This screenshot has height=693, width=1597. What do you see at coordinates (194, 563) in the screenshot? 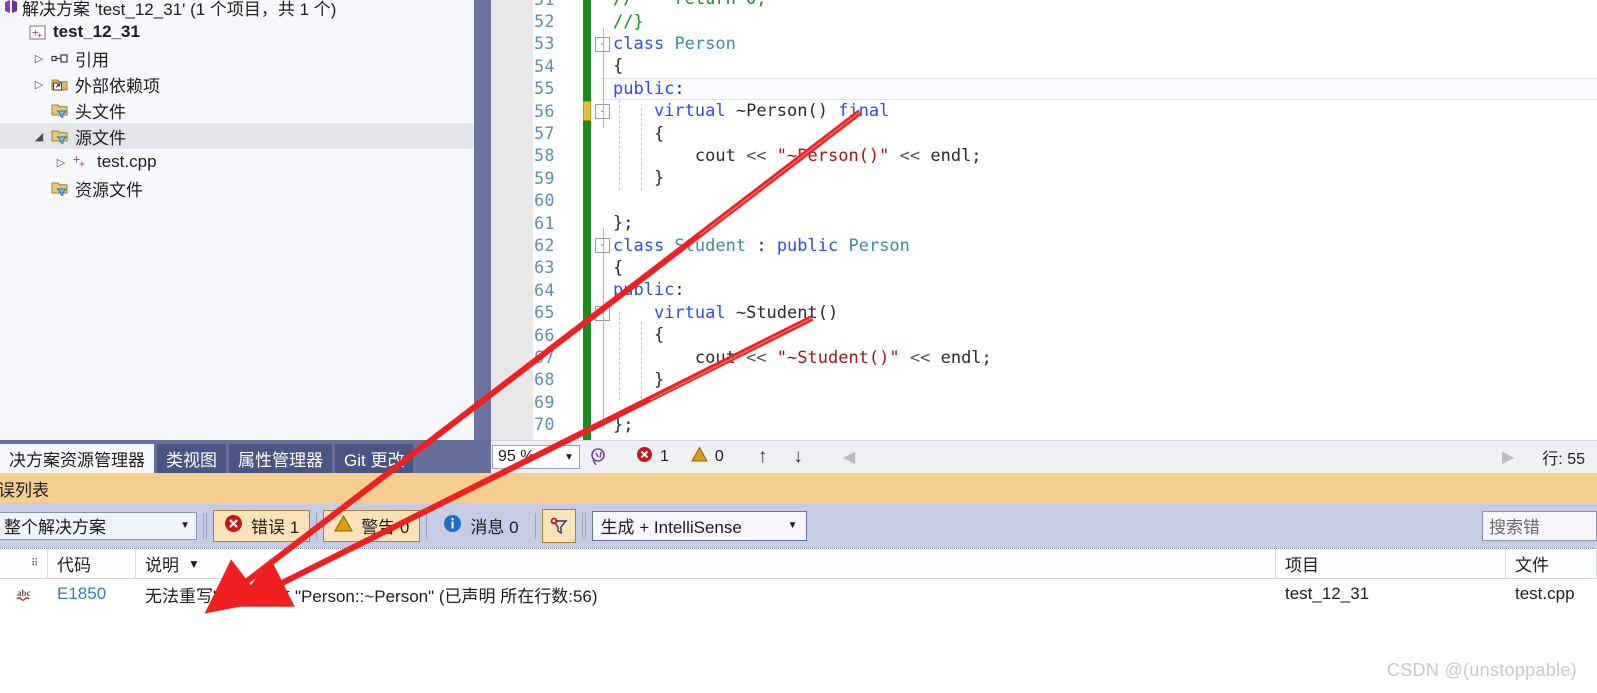
I see `sort-descending-icon: ▼` at bounding box center [194, 563].